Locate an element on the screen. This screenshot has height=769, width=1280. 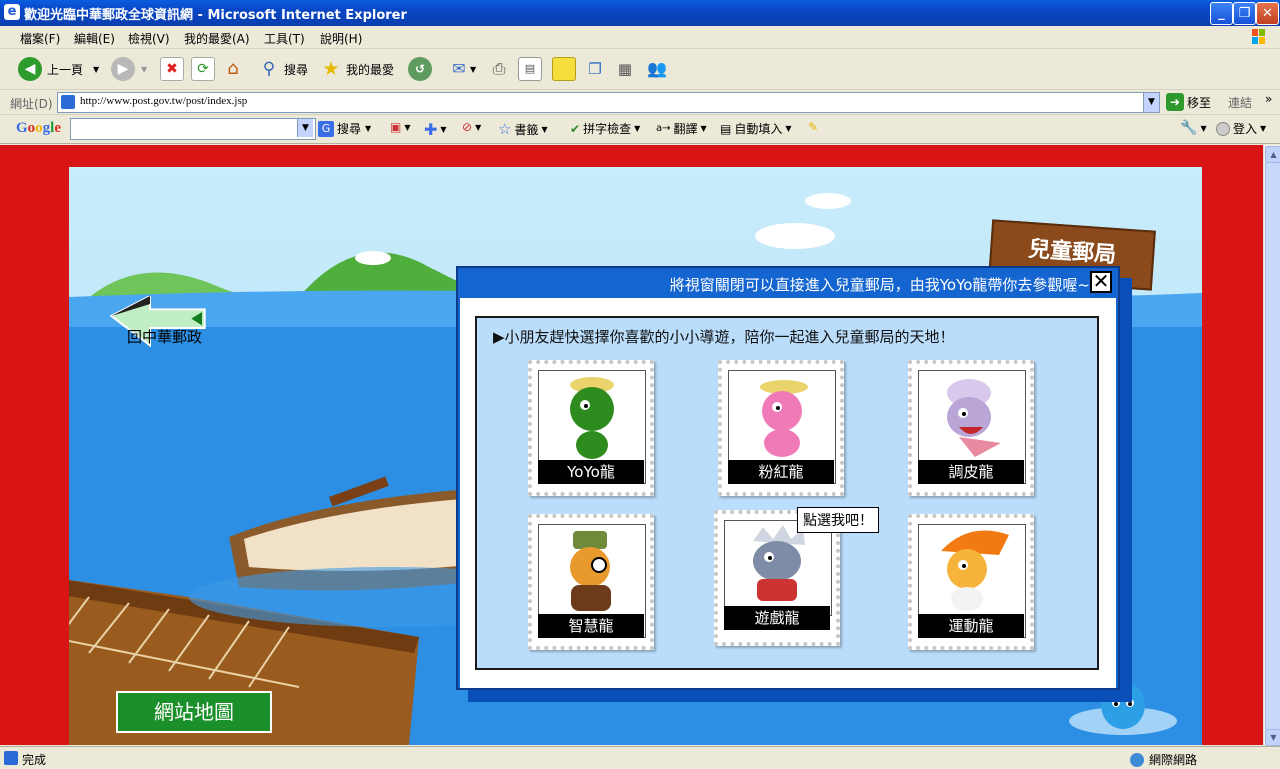
scroll-thumb is located at coordinates (1272, 446).